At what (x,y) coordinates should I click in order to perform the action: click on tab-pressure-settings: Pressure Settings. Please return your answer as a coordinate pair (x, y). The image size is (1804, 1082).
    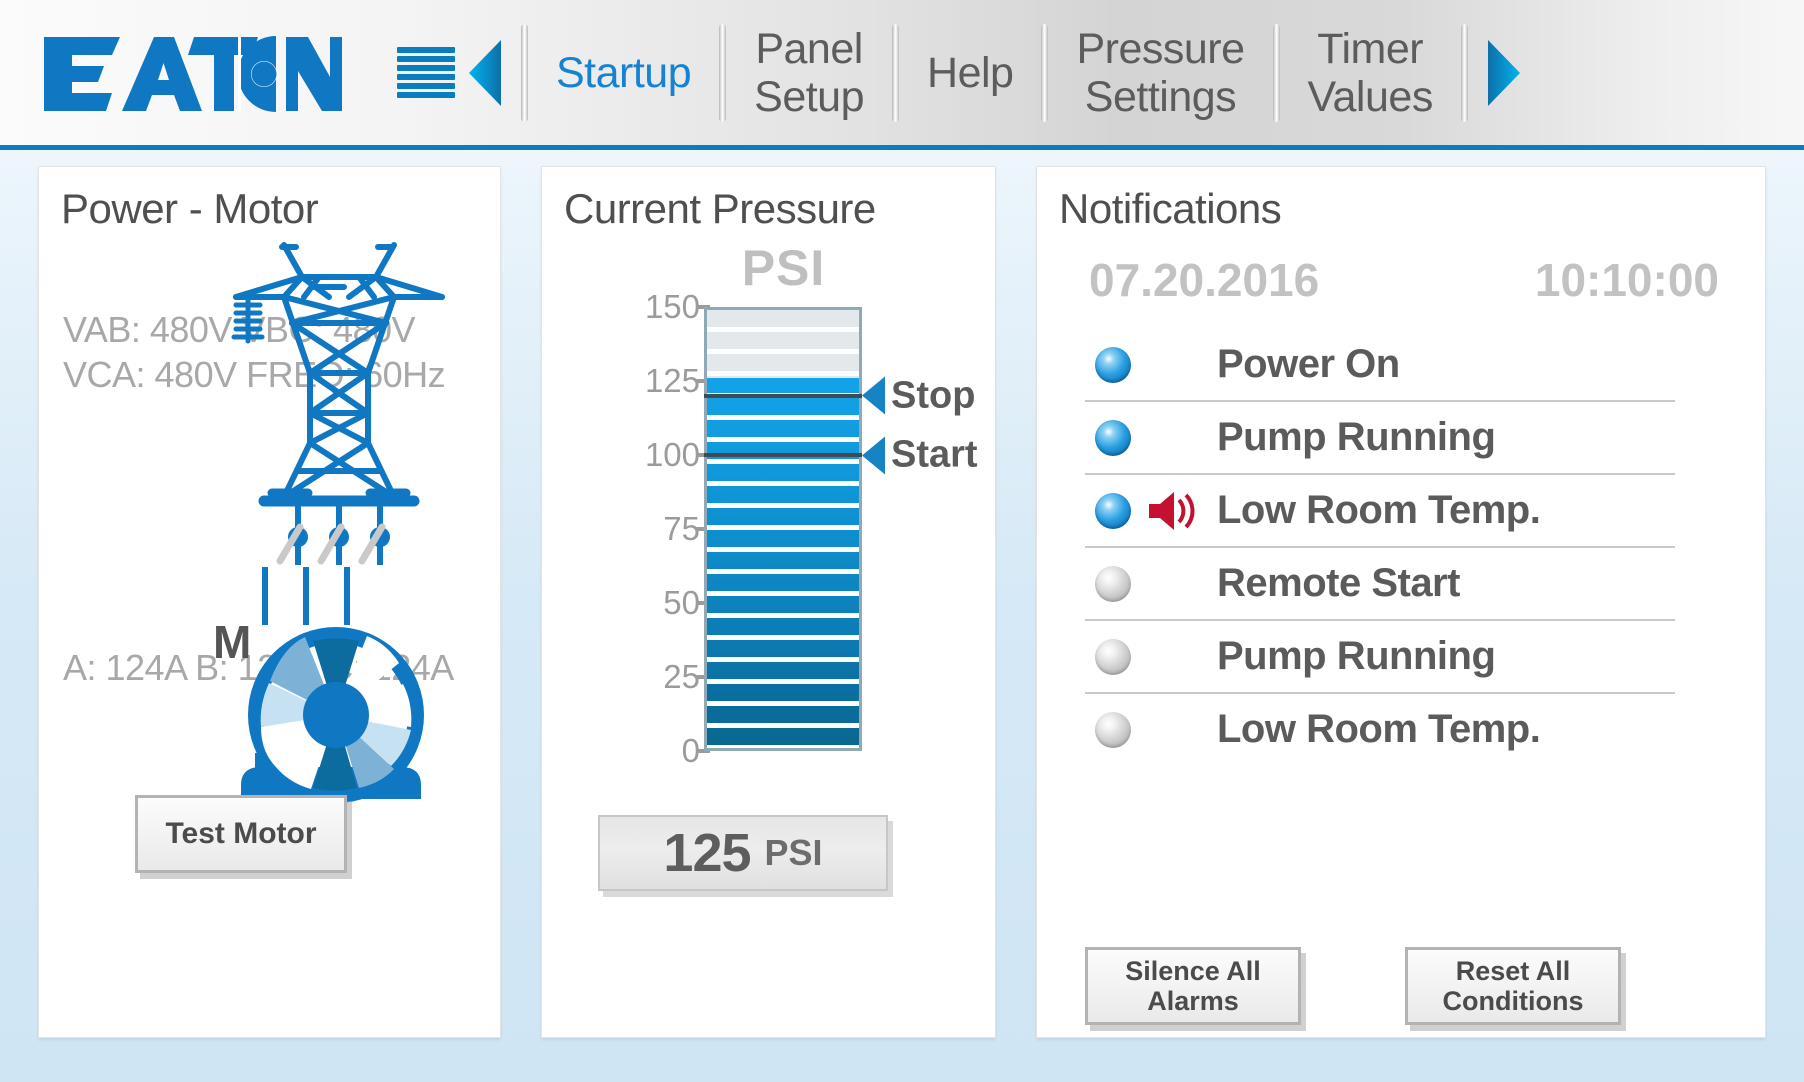
    Looking at the image, I should click on (1160, 73).